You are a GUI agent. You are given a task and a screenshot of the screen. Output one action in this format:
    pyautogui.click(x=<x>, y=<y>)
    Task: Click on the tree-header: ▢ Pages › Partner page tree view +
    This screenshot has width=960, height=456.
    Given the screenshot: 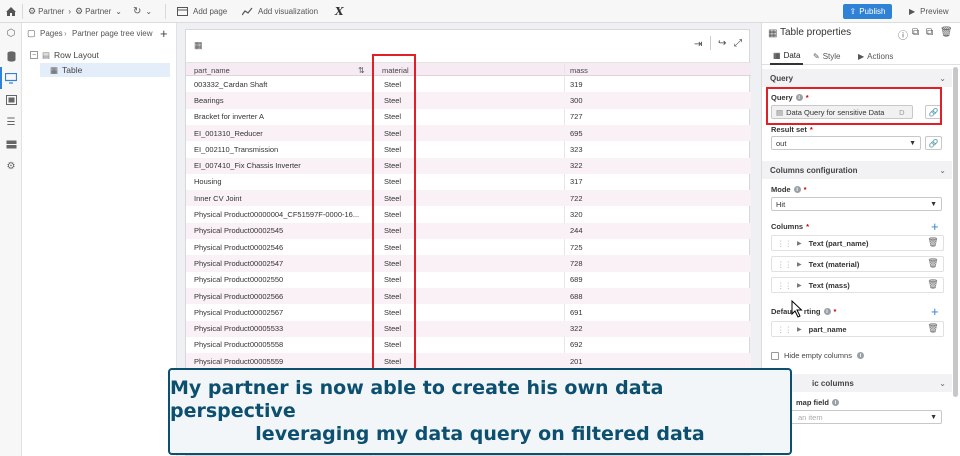 What is the action you would take?
    pyautogui.click(x=99, y=33)
    